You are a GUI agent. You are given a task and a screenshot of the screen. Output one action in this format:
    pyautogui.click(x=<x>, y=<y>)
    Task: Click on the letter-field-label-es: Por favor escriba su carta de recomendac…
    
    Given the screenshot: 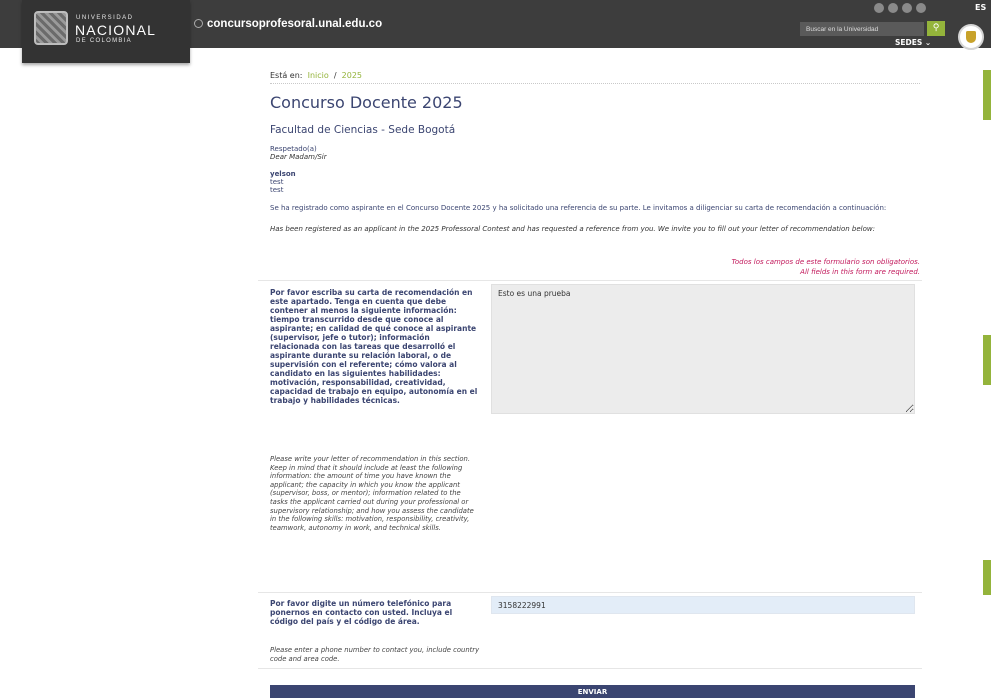 What is the action you would take?
    pyautogui.click(x=374, y=346)
    